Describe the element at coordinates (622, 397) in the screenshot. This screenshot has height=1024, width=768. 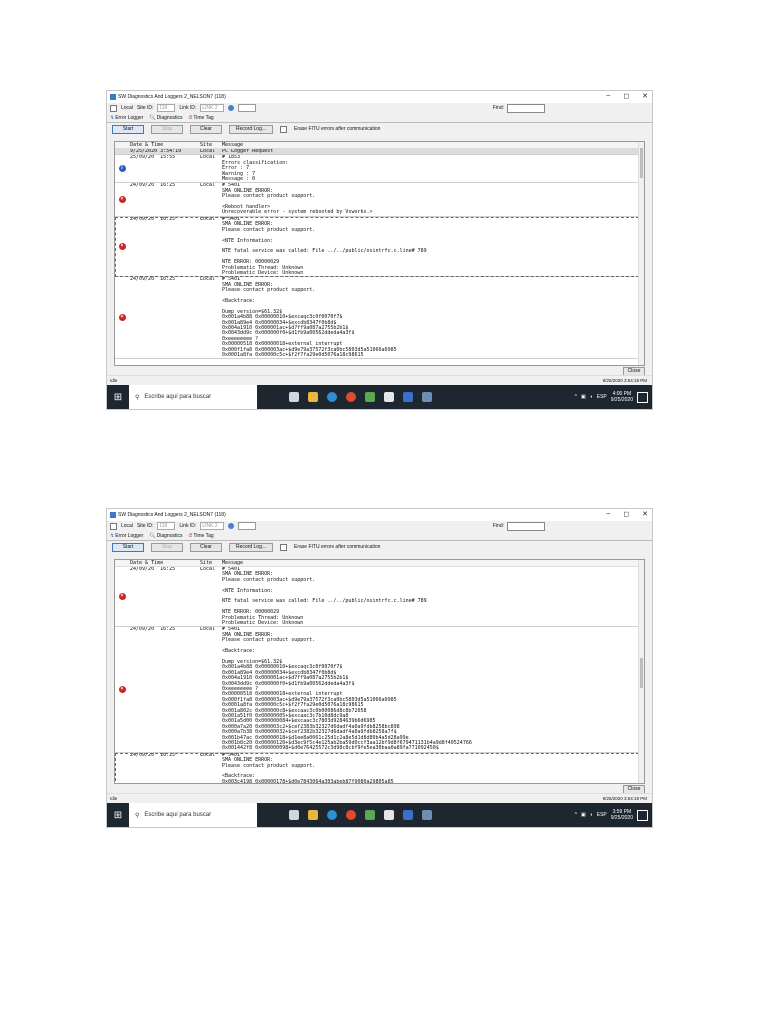
I see `taskbar-clock: 4:00 PM 9/25/2020` at that location.